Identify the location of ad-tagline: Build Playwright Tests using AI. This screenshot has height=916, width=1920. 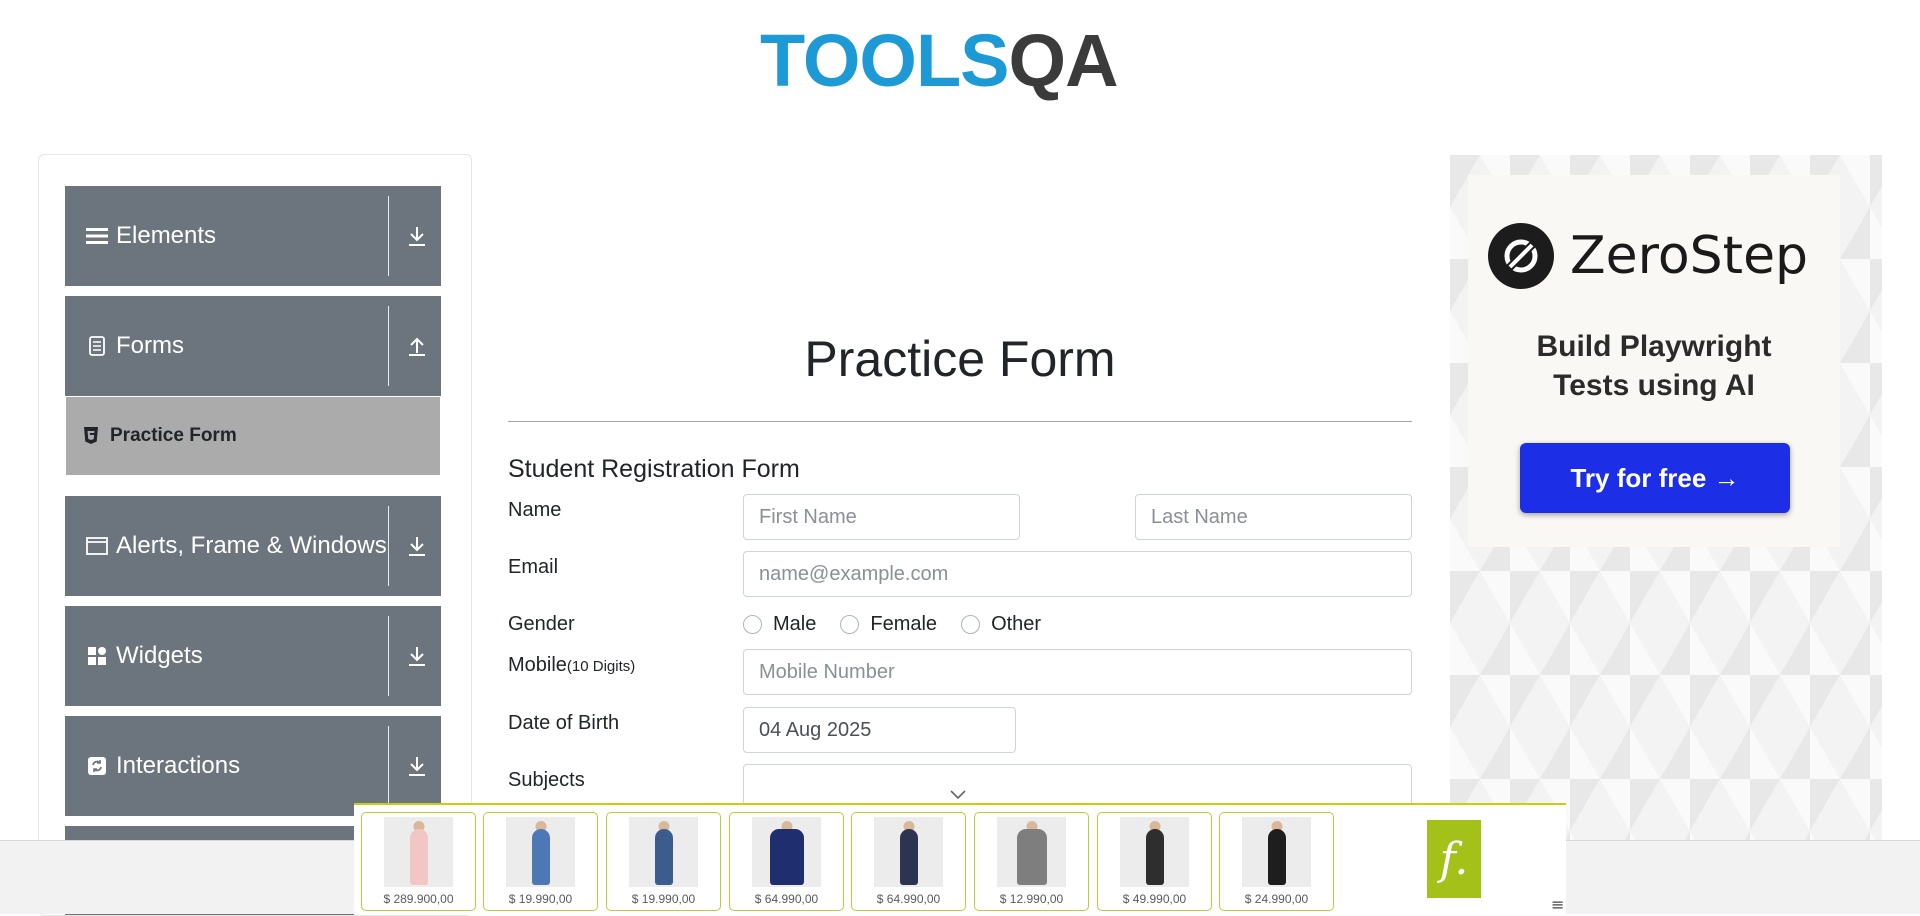
(1654, 366).